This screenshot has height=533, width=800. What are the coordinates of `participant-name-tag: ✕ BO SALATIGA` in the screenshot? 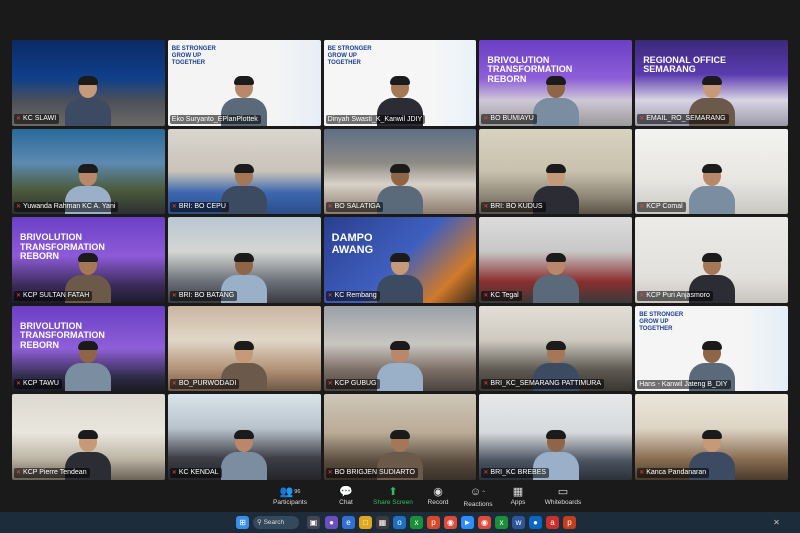 It's located at (354, 207).